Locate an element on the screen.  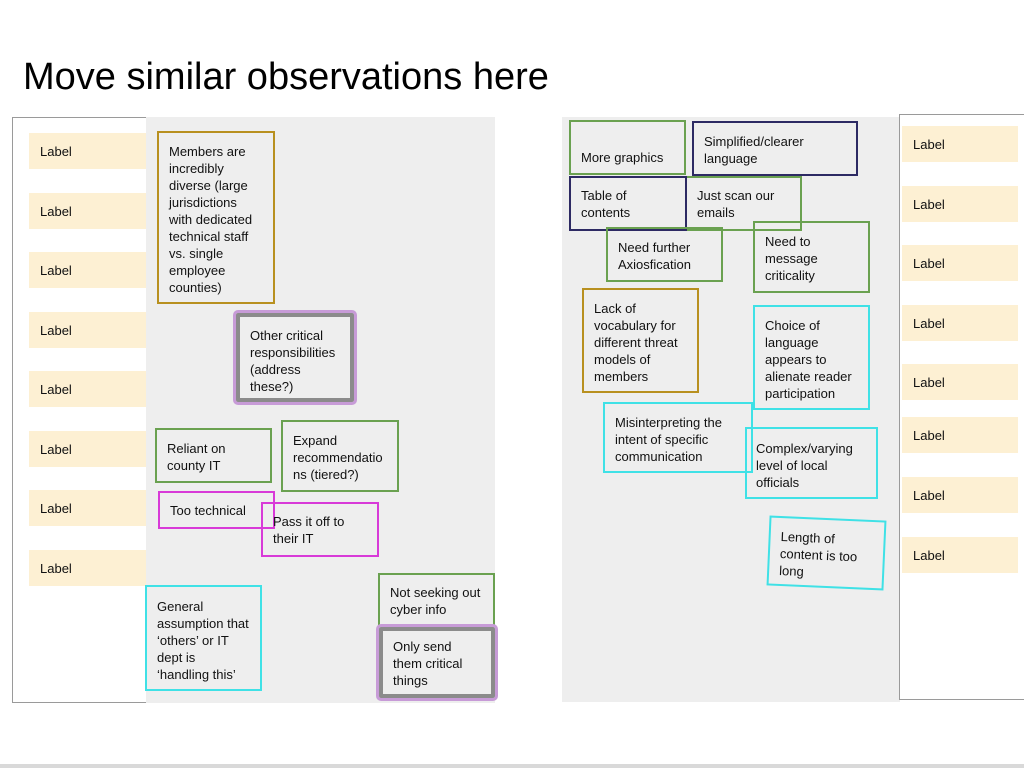
sticky-note: Expand recommendatio ns (tiered?) is located at coordinates (340, 456).